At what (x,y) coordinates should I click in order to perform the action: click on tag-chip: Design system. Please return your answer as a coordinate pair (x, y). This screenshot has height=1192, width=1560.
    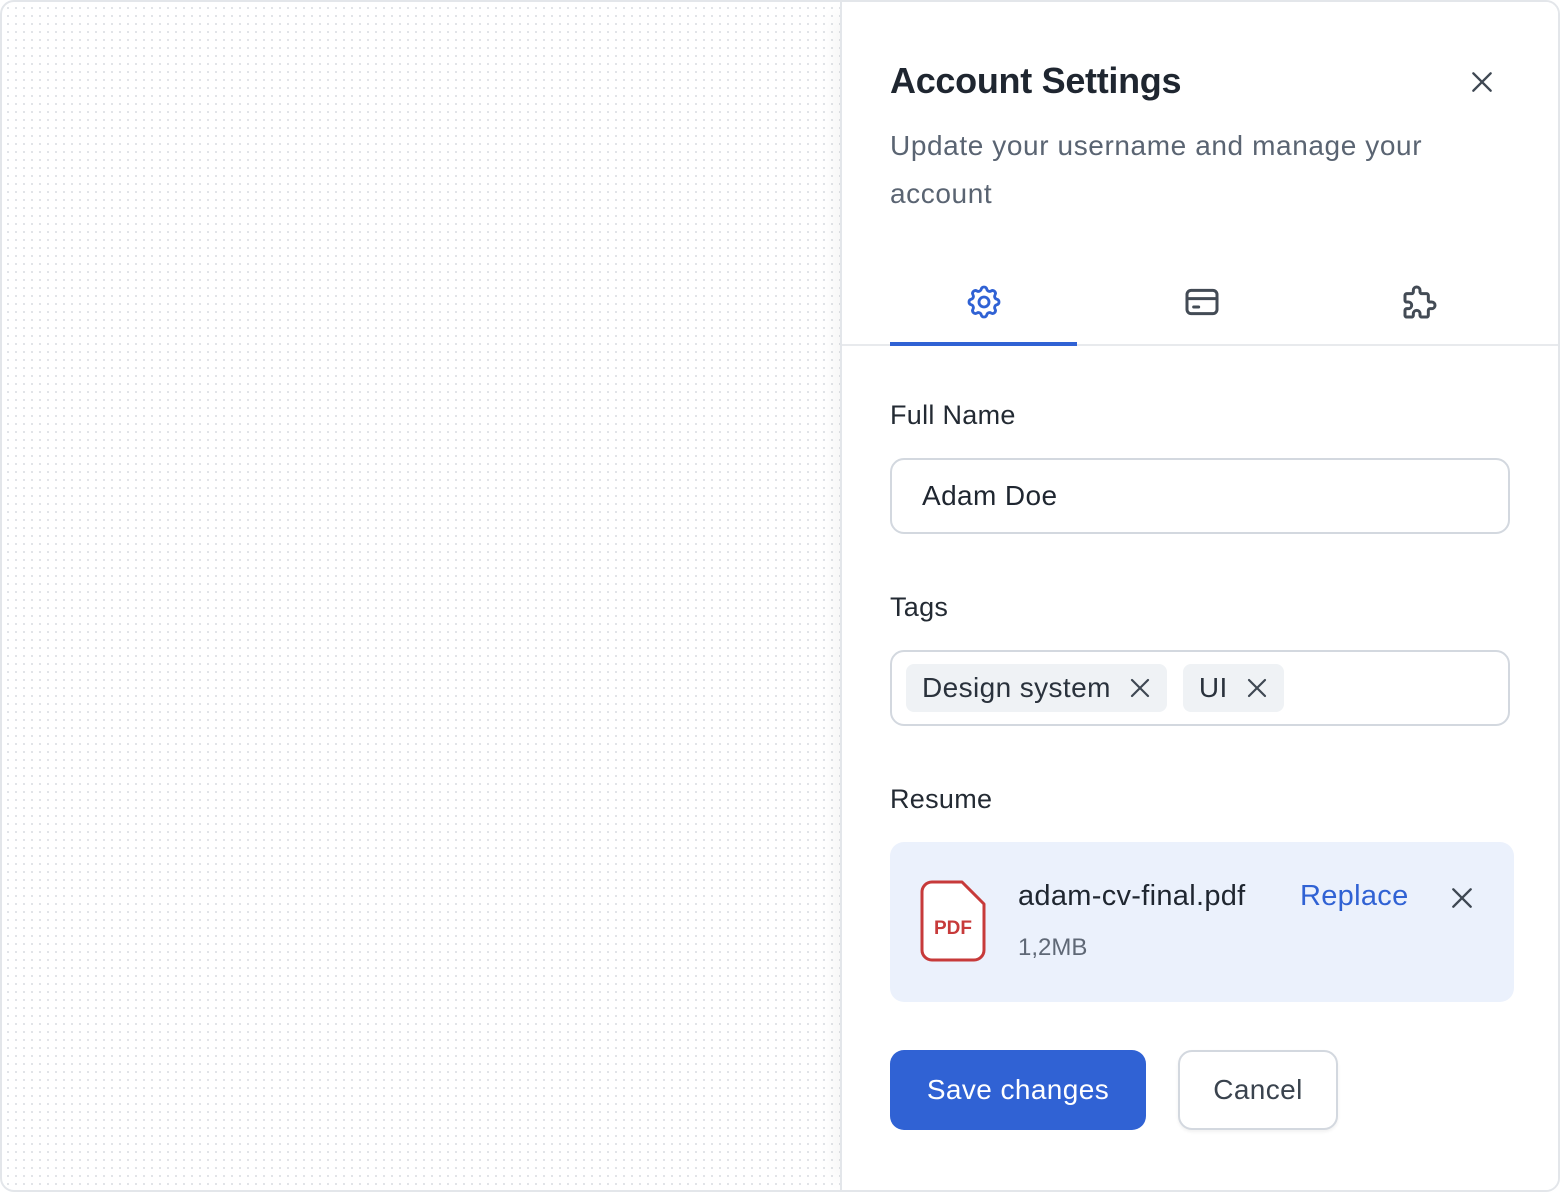
    Looking at the image, I should click on (1036, 688).